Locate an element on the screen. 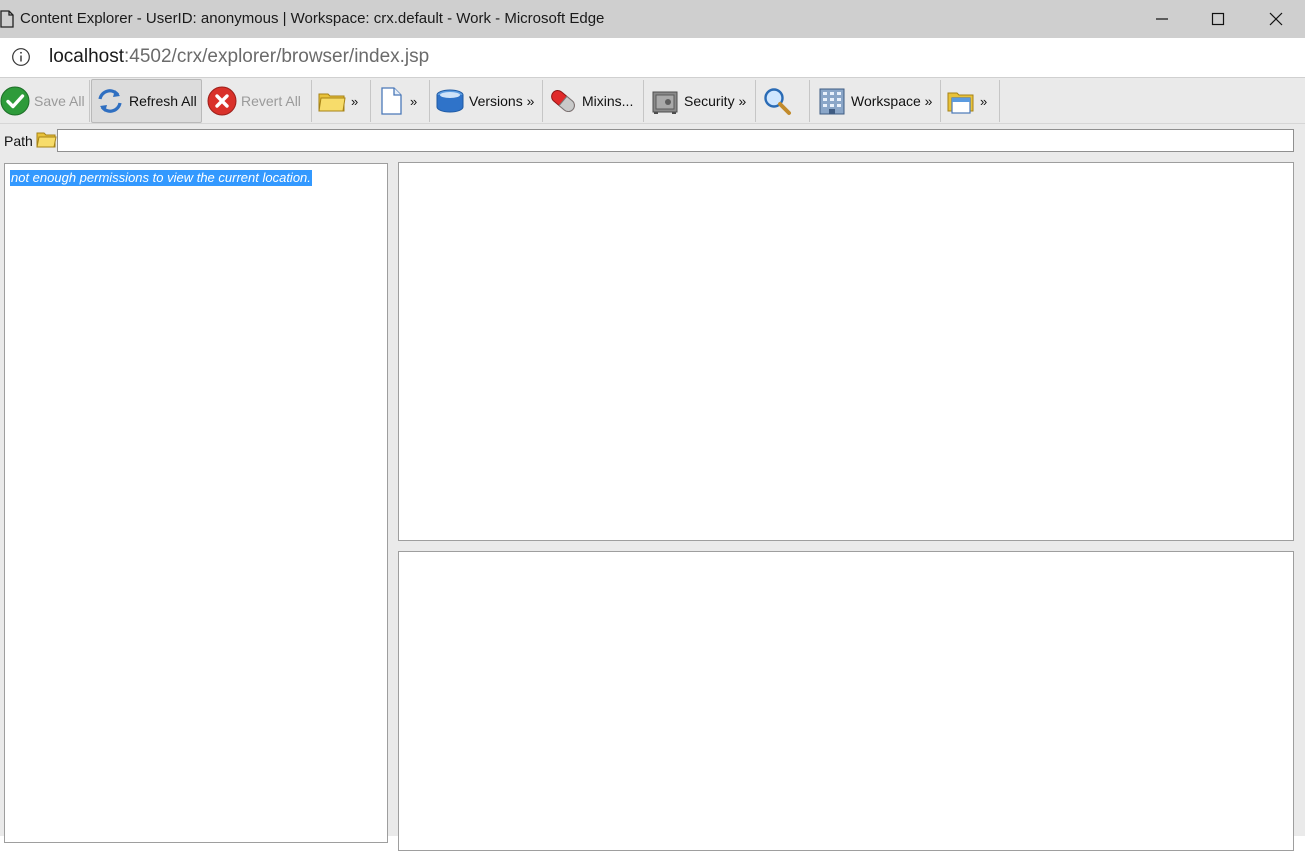  save-all-label: Save All is located at coordinates (59, 101).